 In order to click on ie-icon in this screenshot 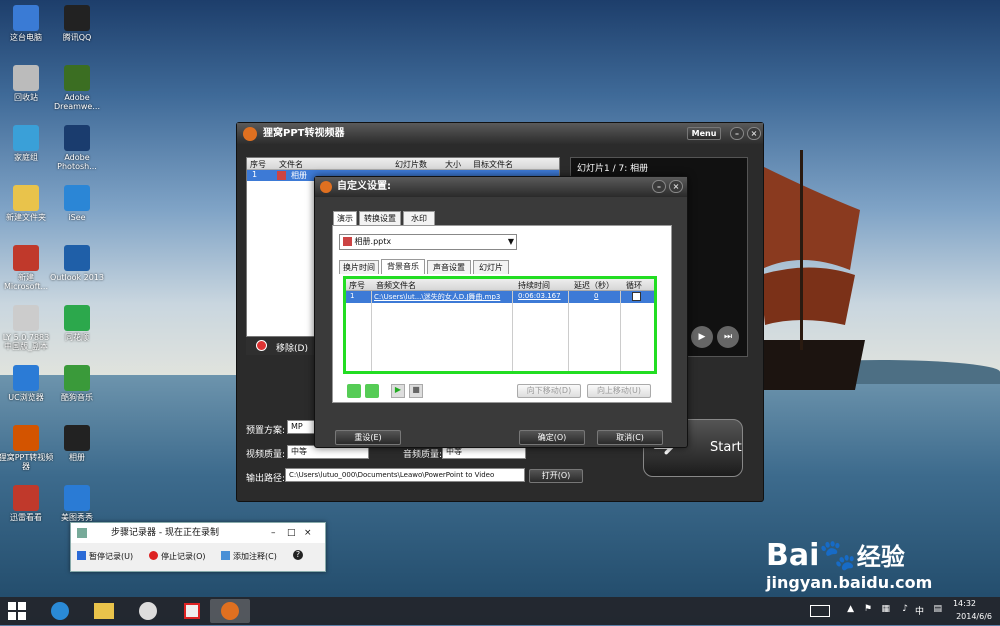, I will do `click(60, 611)`.